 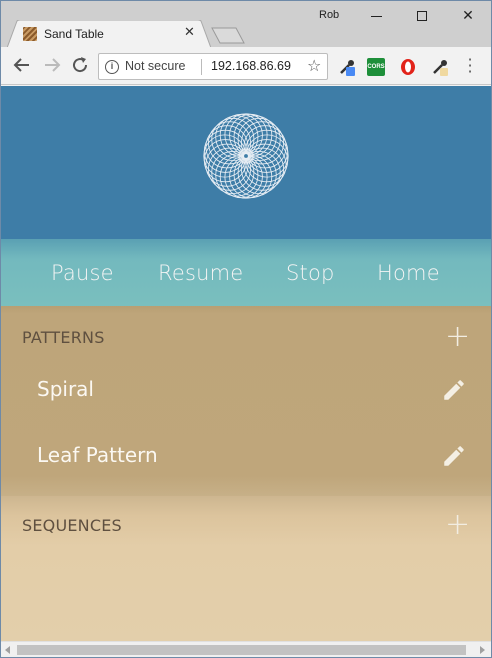 I want to click on eyedropper-icon, so click(x=347, y=67).